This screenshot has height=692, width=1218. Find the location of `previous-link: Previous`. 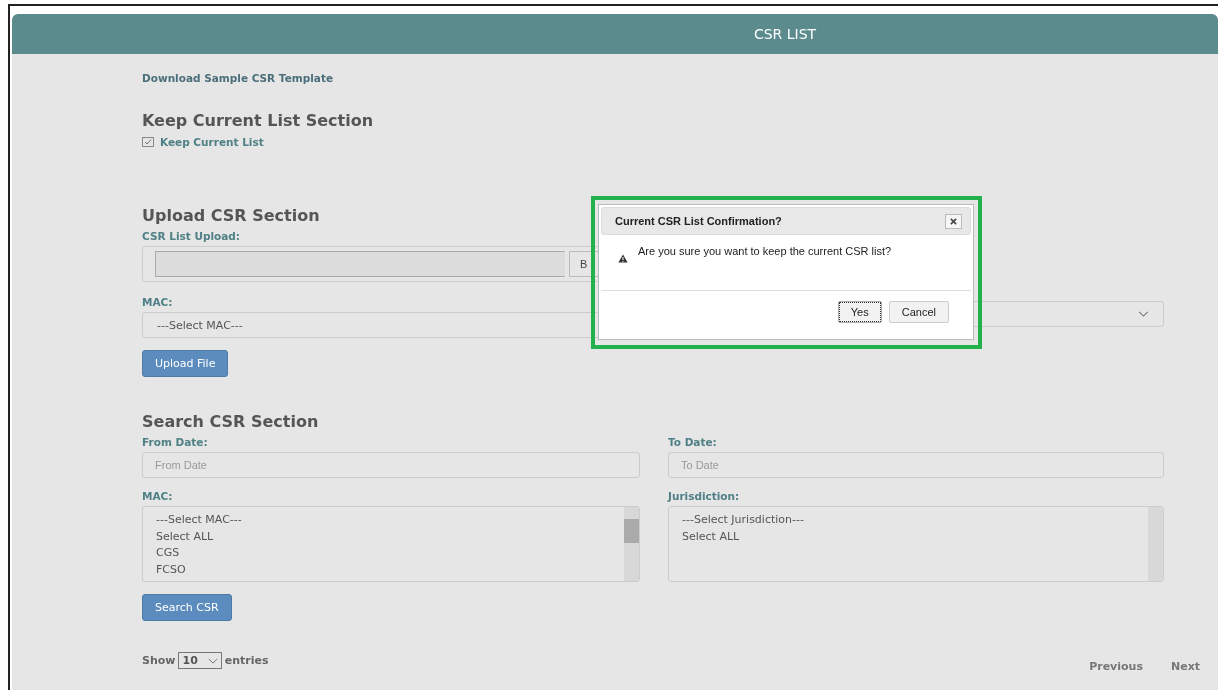

previous-link: Previous is located at coordinates (1116, 666).